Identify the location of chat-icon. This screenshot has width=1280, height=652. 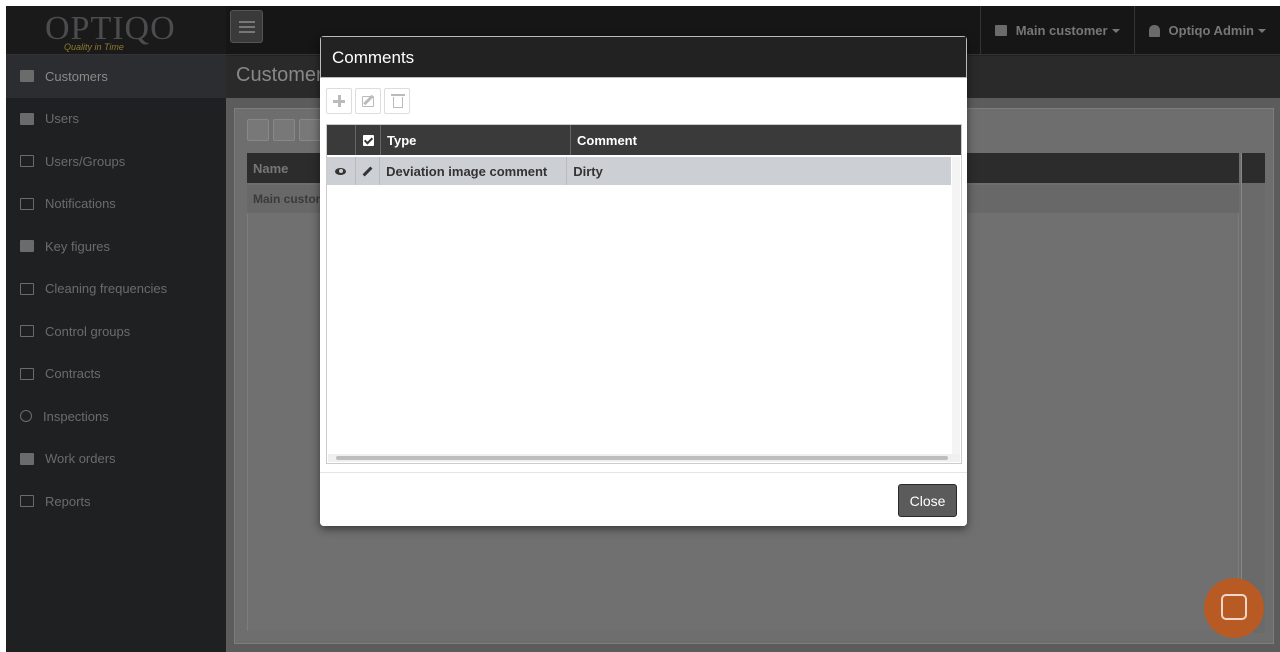
(1234, 607).